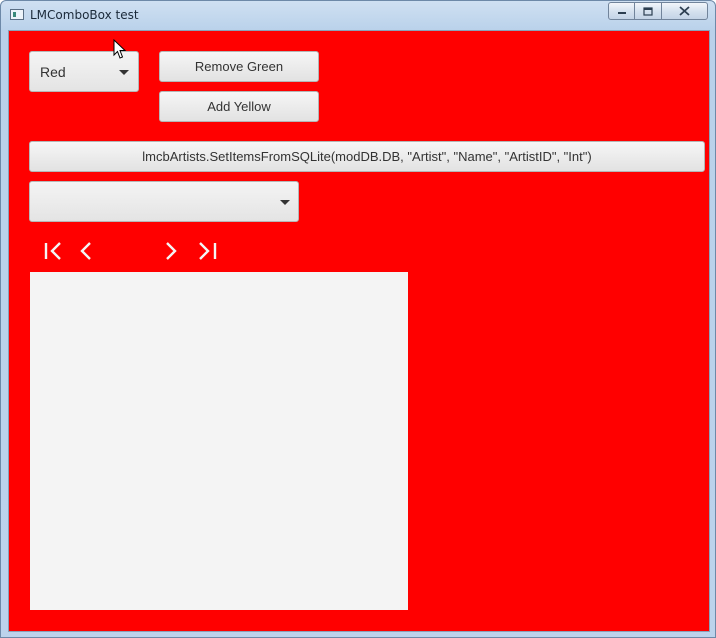 The height and width of the screenshot is (638, 716). I want to click on first-page-button, so click(54, 251).